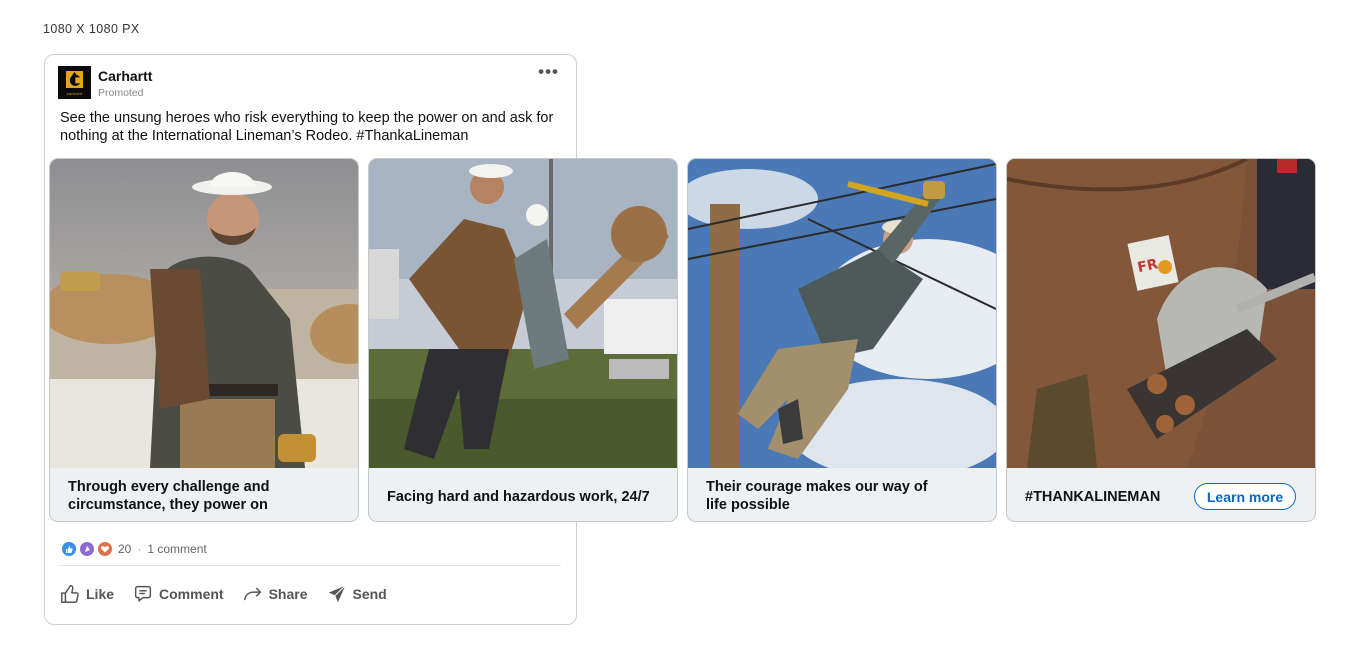 The image size is (1361, 648). Describe the element at coordinates (1161, 313) in the screenshot. I see `gloved-hand-pliers-photo: FR` at that location.